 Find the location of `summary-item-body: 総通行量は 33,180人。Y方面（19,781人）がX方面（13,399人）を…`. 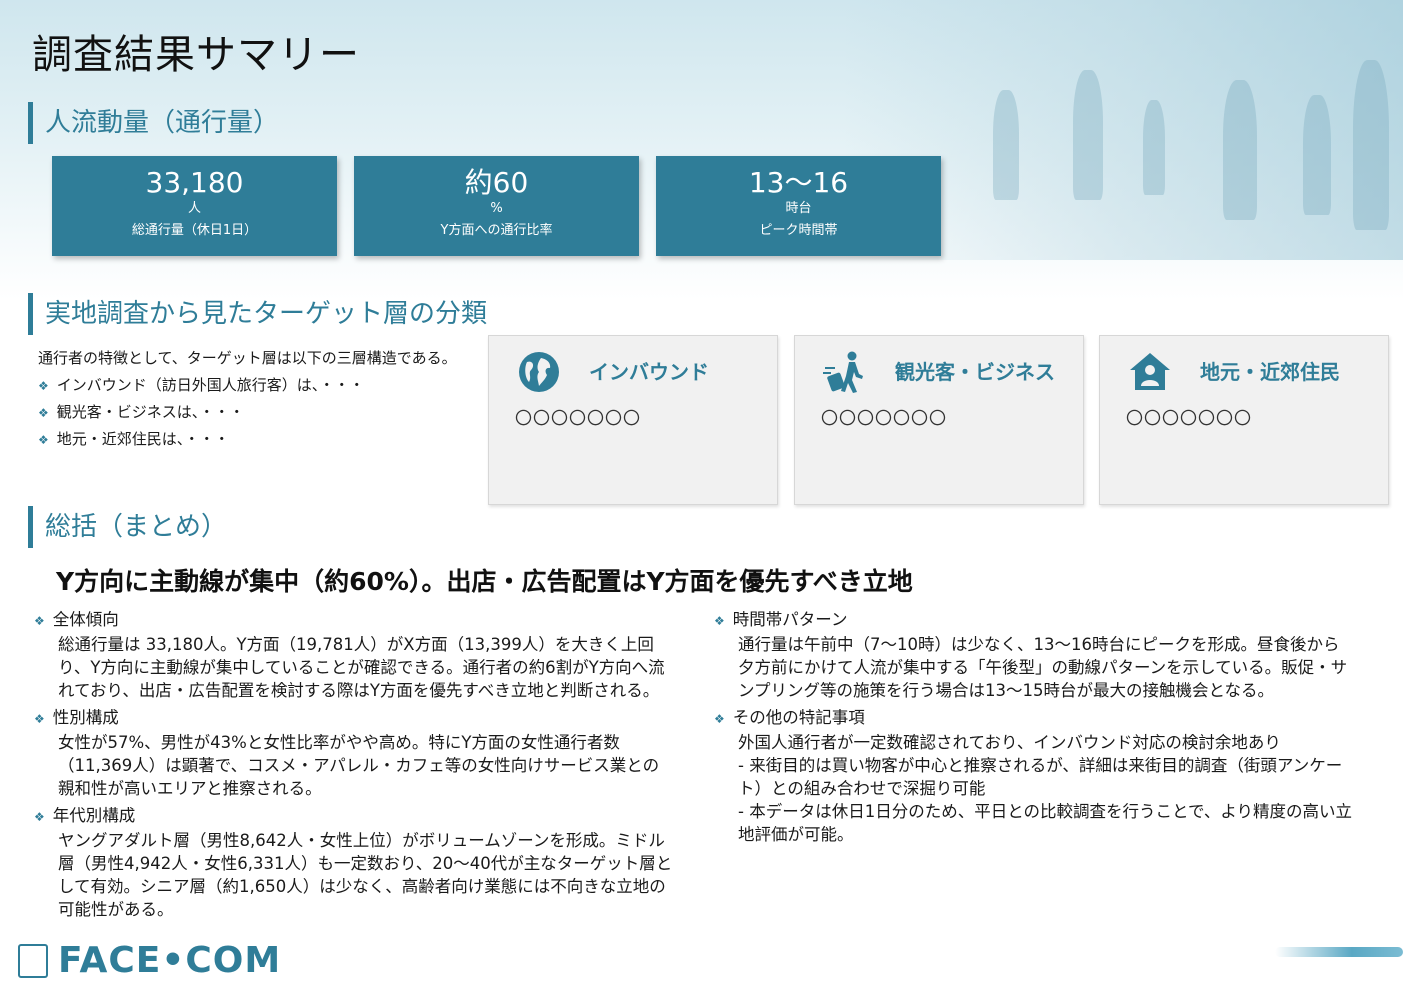

summary-item-body: 総通行量は 33,180人。Y方面（19,781人）がX方面（13,399人）を… is located at coordinates (361, 667).